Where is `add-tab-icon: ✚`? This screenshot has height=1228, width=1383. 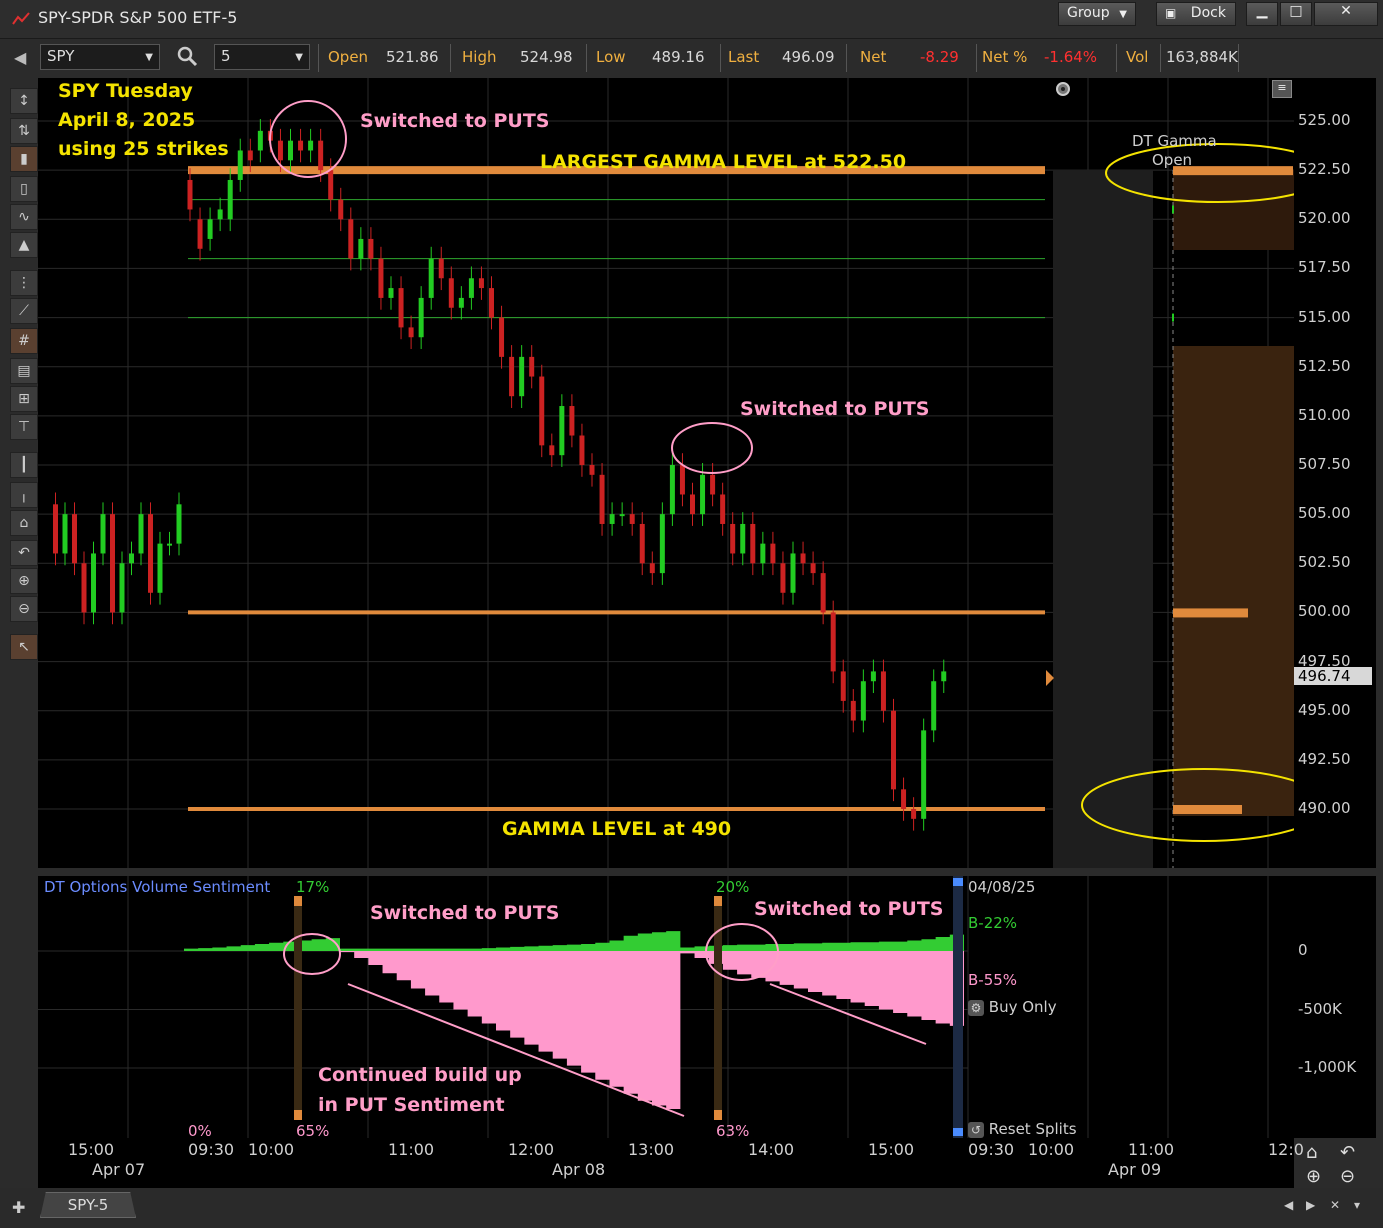 add-tab-icon: ✚ is located at coordinates (18, 1207).